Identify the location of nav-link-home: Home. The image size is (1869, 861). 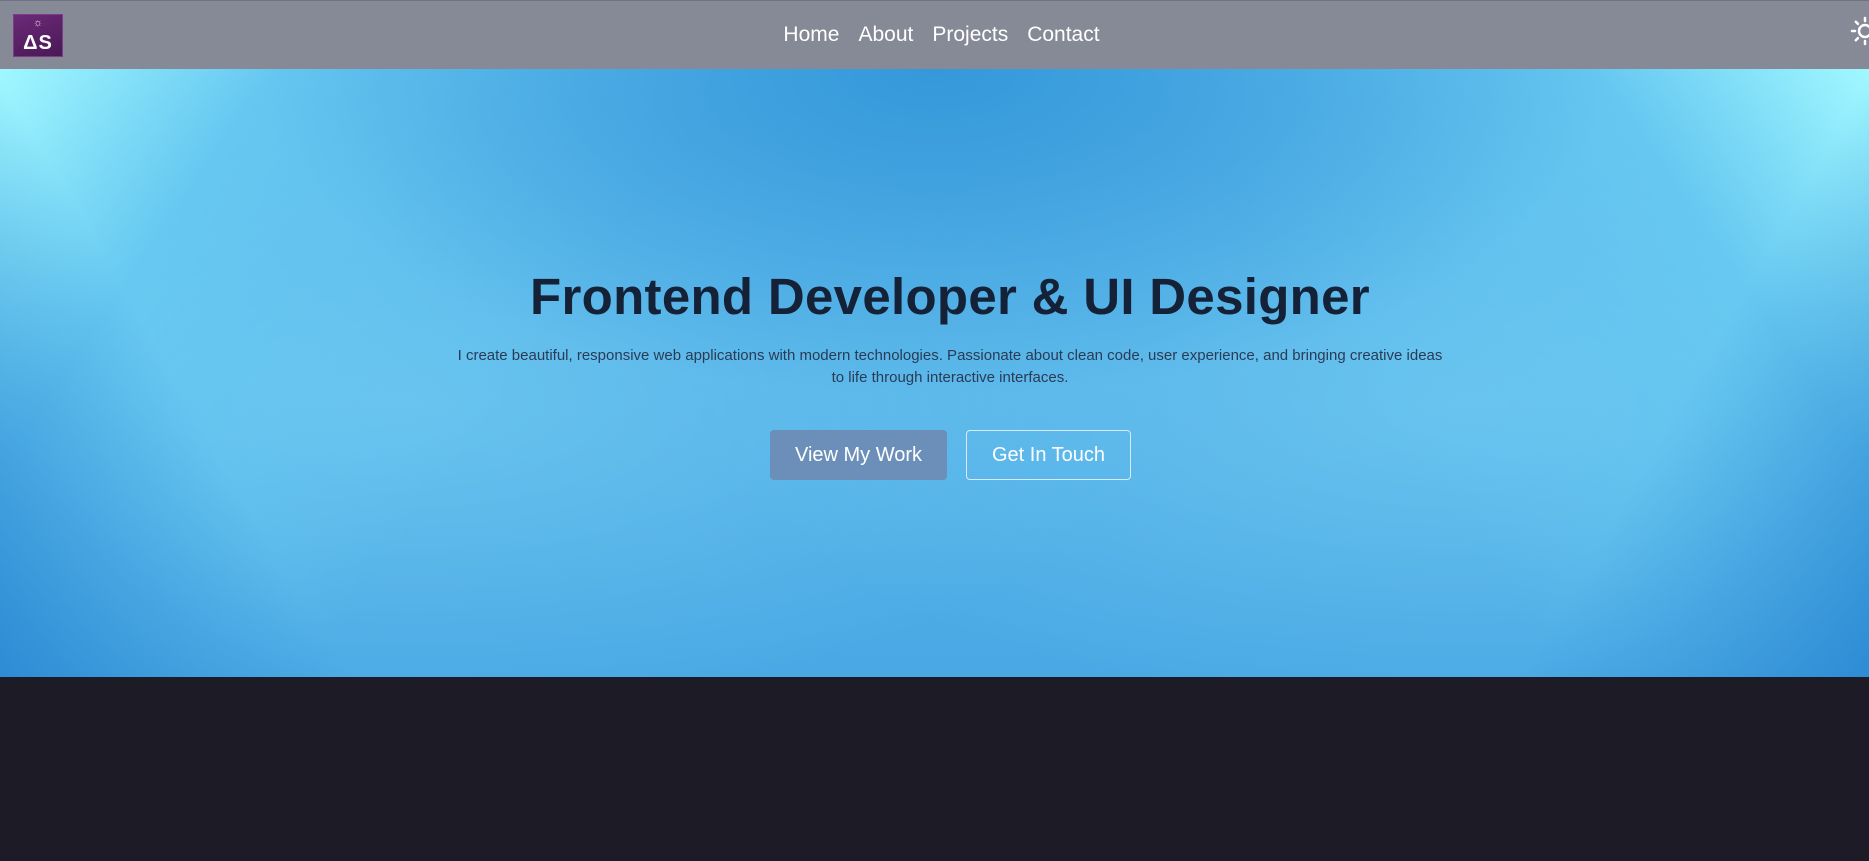
(811, 35).